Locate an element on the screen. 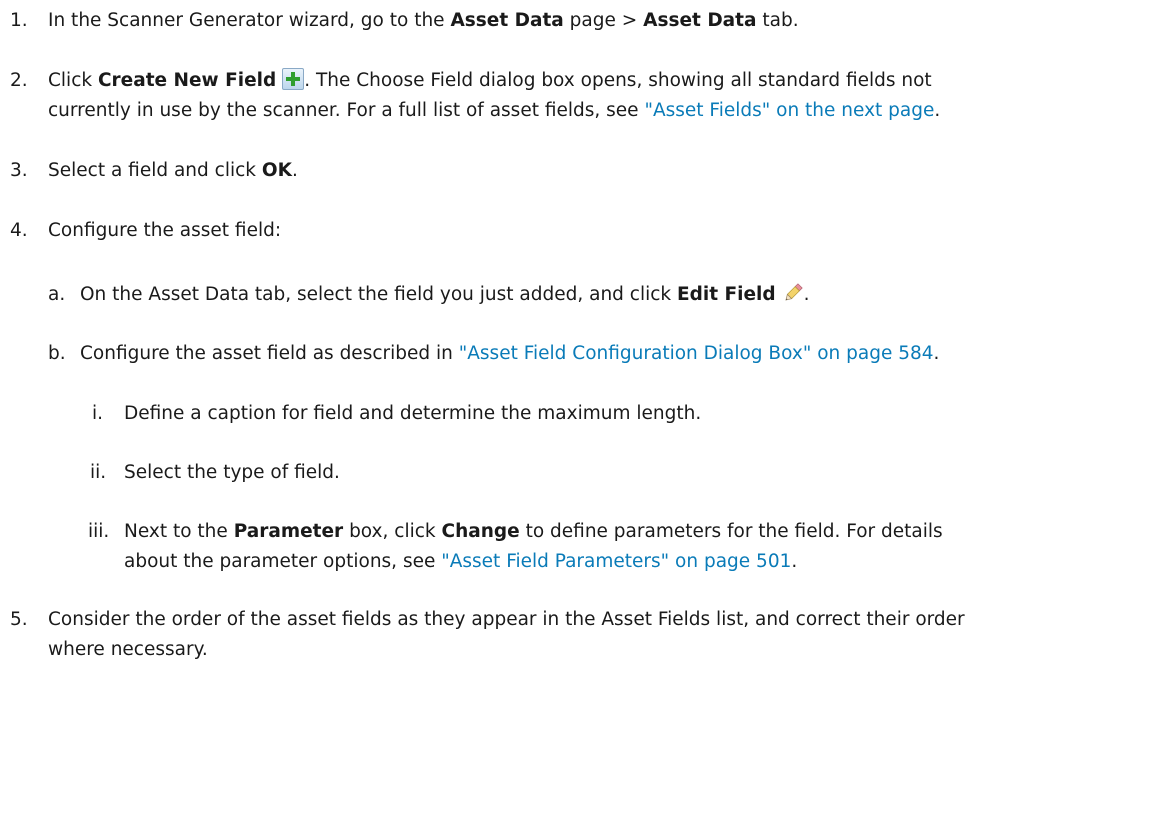 The width and height of the screenshot is (1167, 830). step-number: 4. is located at coordinates (19, 230).